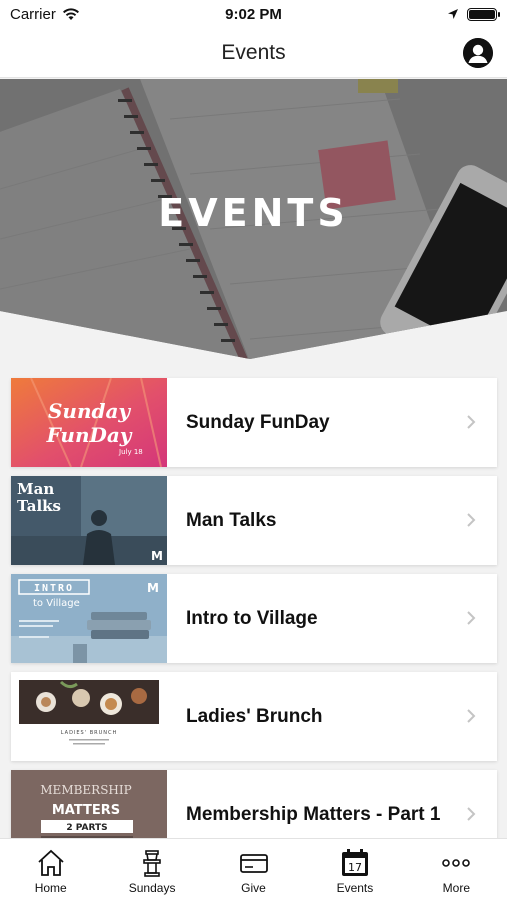 This screenshot has width=507, height=900. I want to click on svg-text: INTRO, so click(54, 588).